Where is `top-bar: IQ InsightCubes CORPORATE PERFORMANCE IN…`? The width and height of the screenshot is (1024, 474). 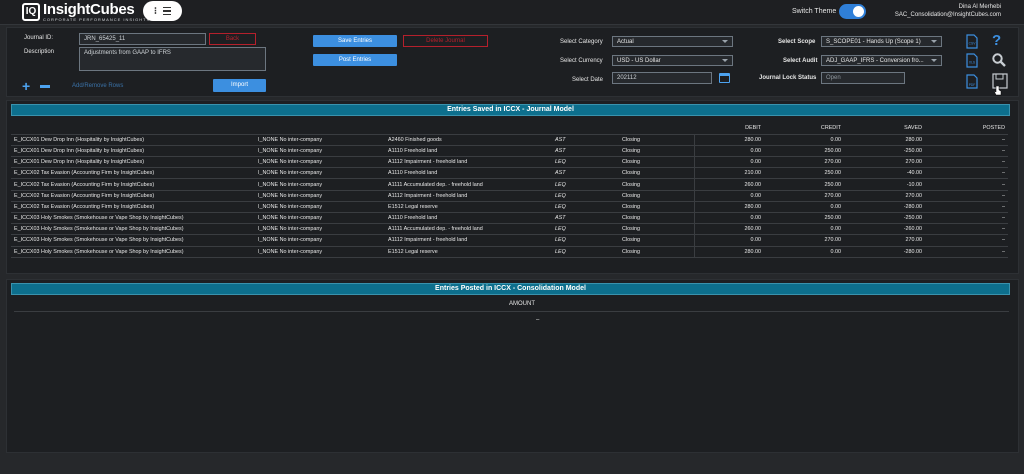
top-bar: IQ InsightCubes CORPORATE PERFORMANCE IN… is located at coordinates (512, 12).